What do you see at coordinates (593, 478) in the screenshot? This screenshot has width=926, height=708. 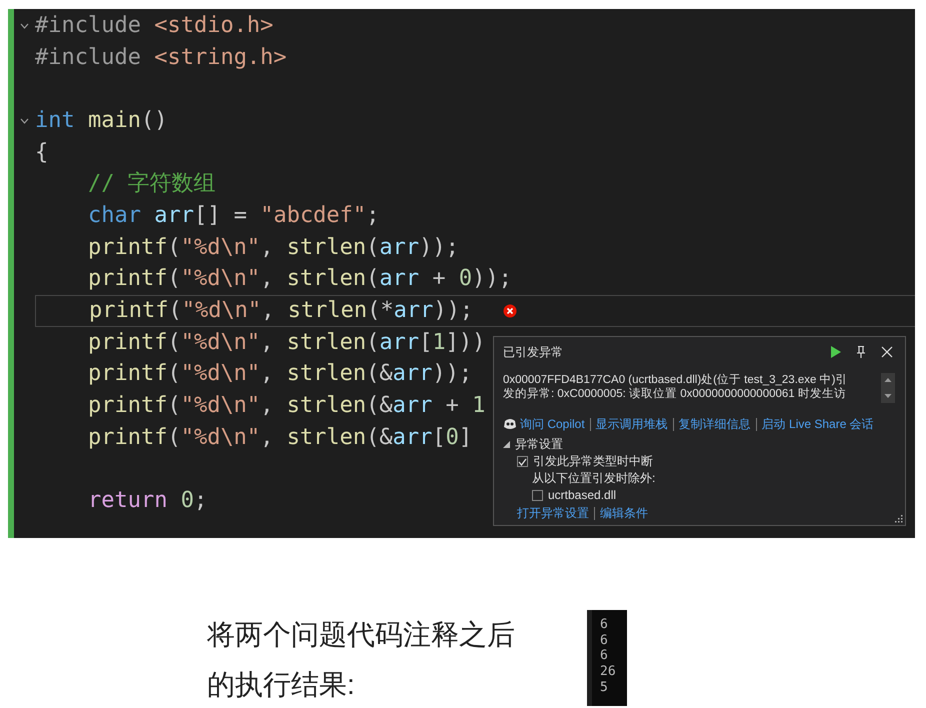 I see `except-label: 从以下位置引发时除外:` at bounding box center [593, 478].